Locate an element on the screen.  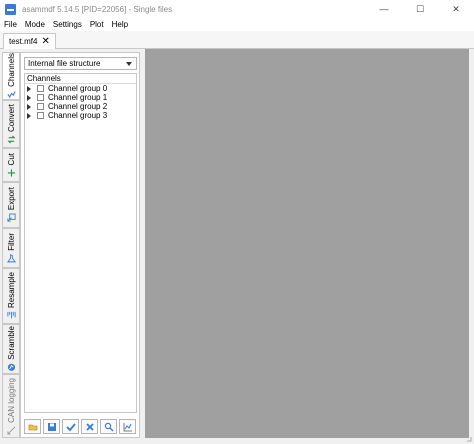
channel-toolbar is located at coordinates (80, 426).